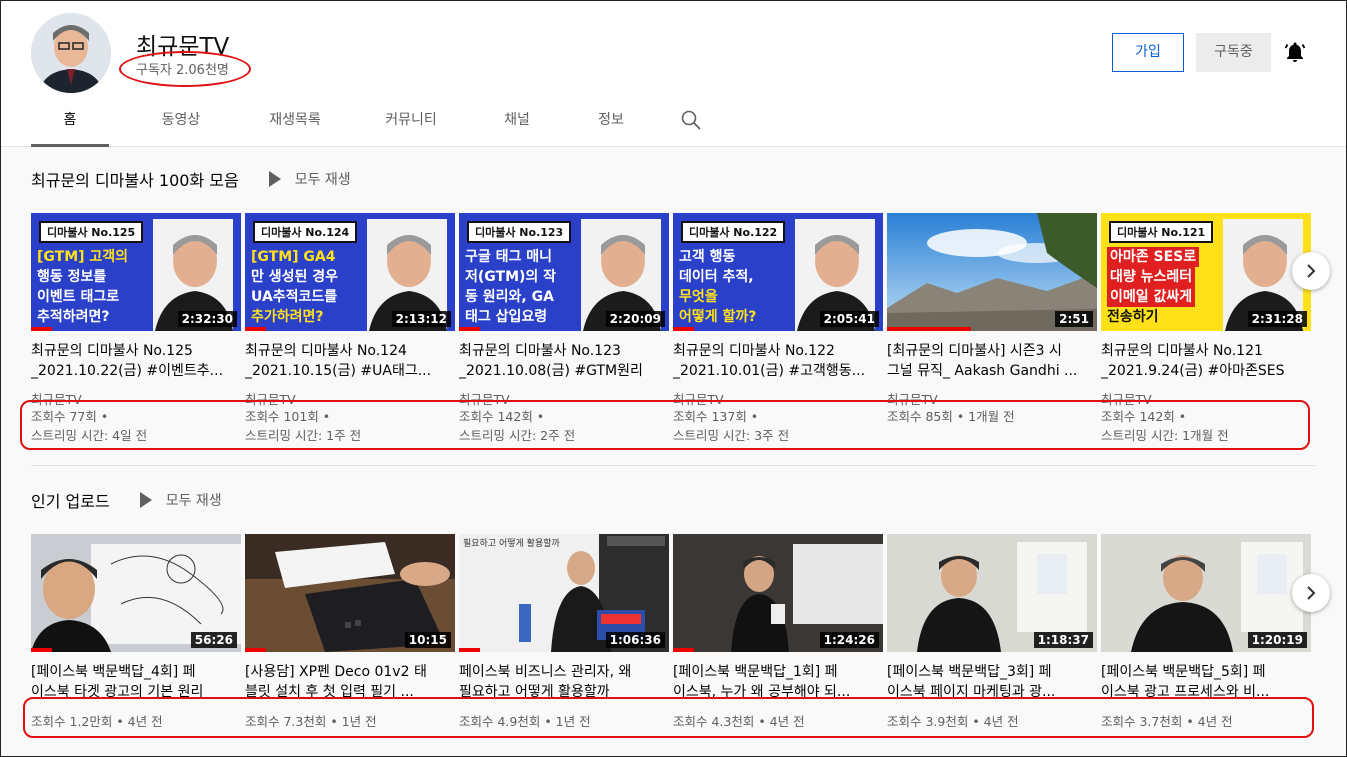 This screenshot has height=757, width=1347. Describe the element at coordinates (778, 593) in the screenshot. I see `video-thumbnail: 1:24:26` at that location.